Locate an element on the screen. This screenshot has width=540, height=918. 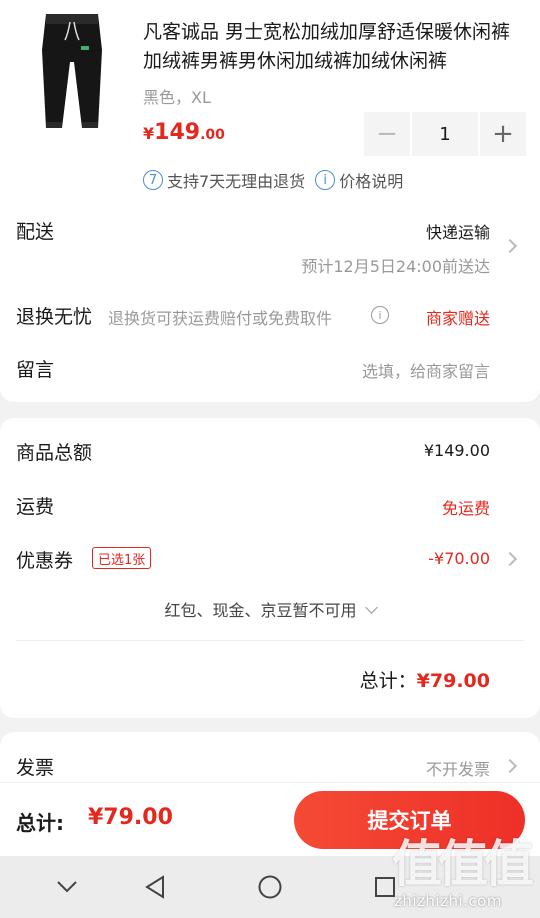
product-title: 凡客诚品 男士宽松加绒加厚舒适保暖休闲裤加绒裤男裤男休闲加绒裤加绒休闲裤 is located at coordinates (335, 47).